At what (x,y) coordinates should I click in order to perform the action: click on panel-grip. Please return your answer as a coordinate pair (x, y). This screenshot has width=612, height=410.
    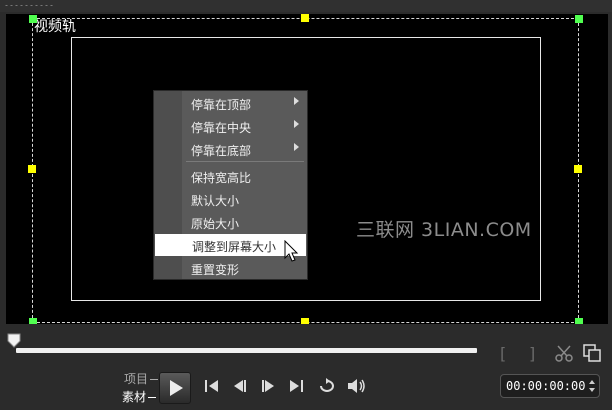
    Looking at the image, I should click on (306, 6).